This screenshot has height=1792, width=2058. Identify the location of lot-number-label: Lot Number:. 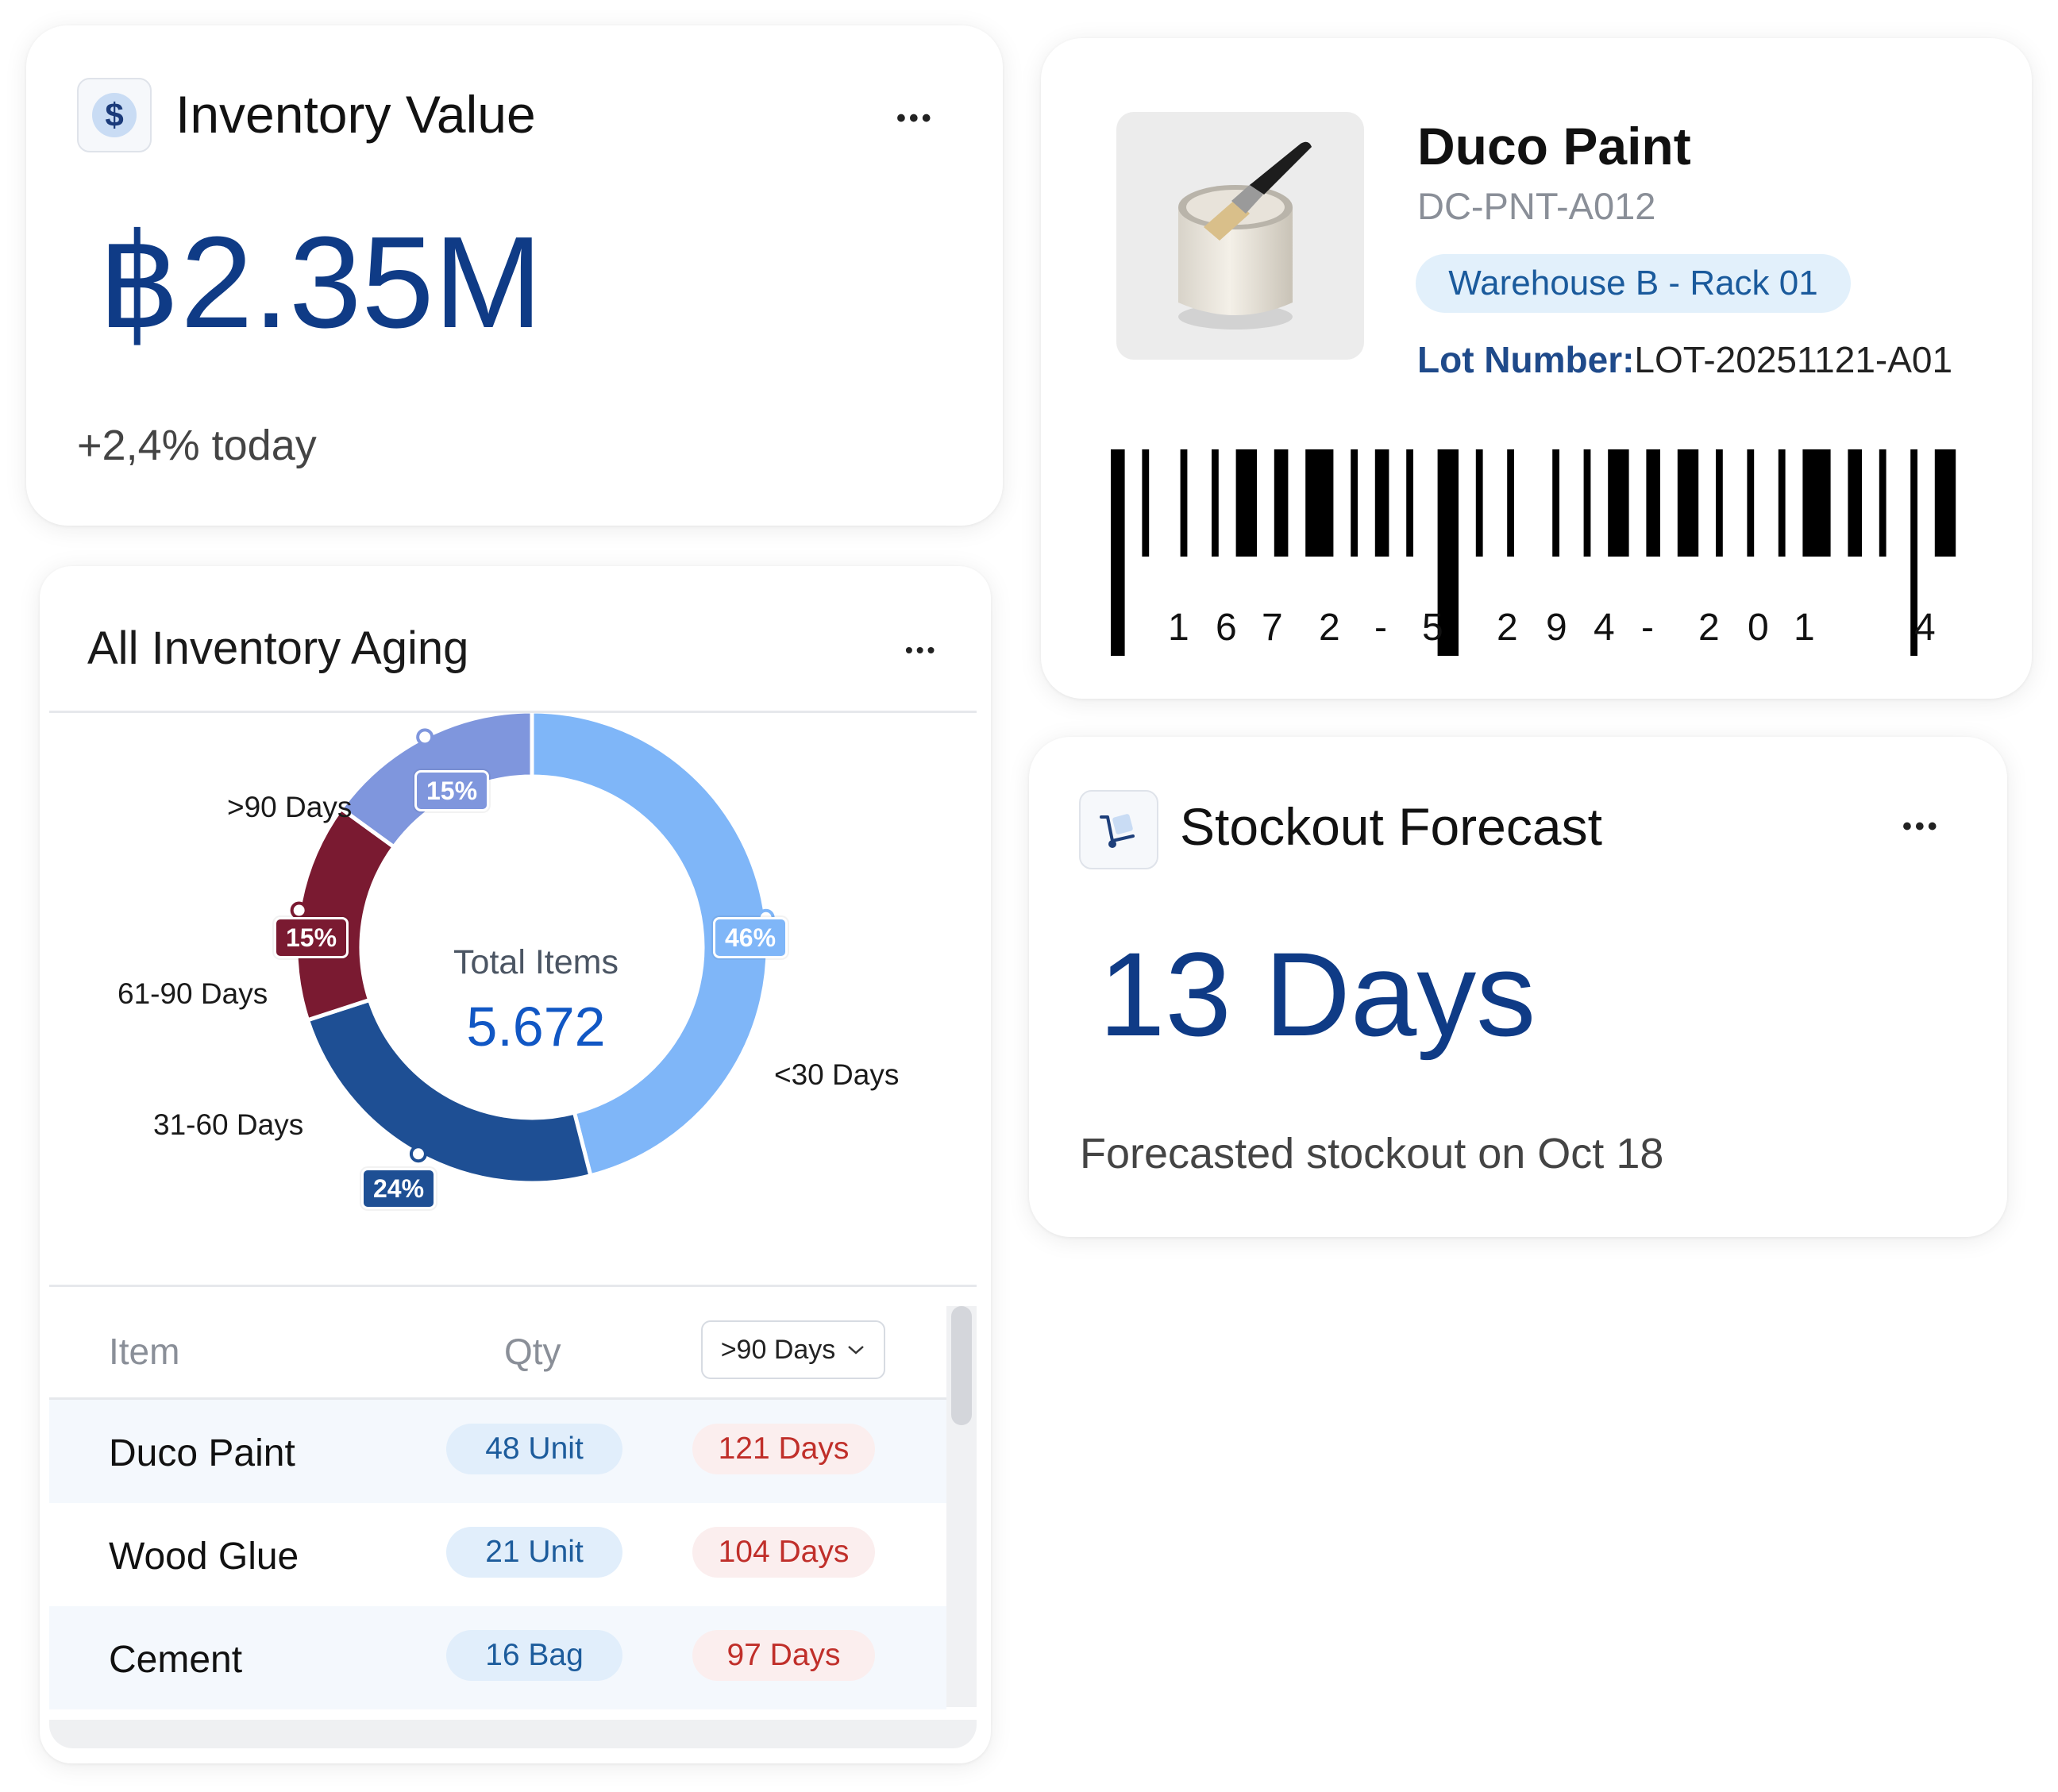
(1526, 359).